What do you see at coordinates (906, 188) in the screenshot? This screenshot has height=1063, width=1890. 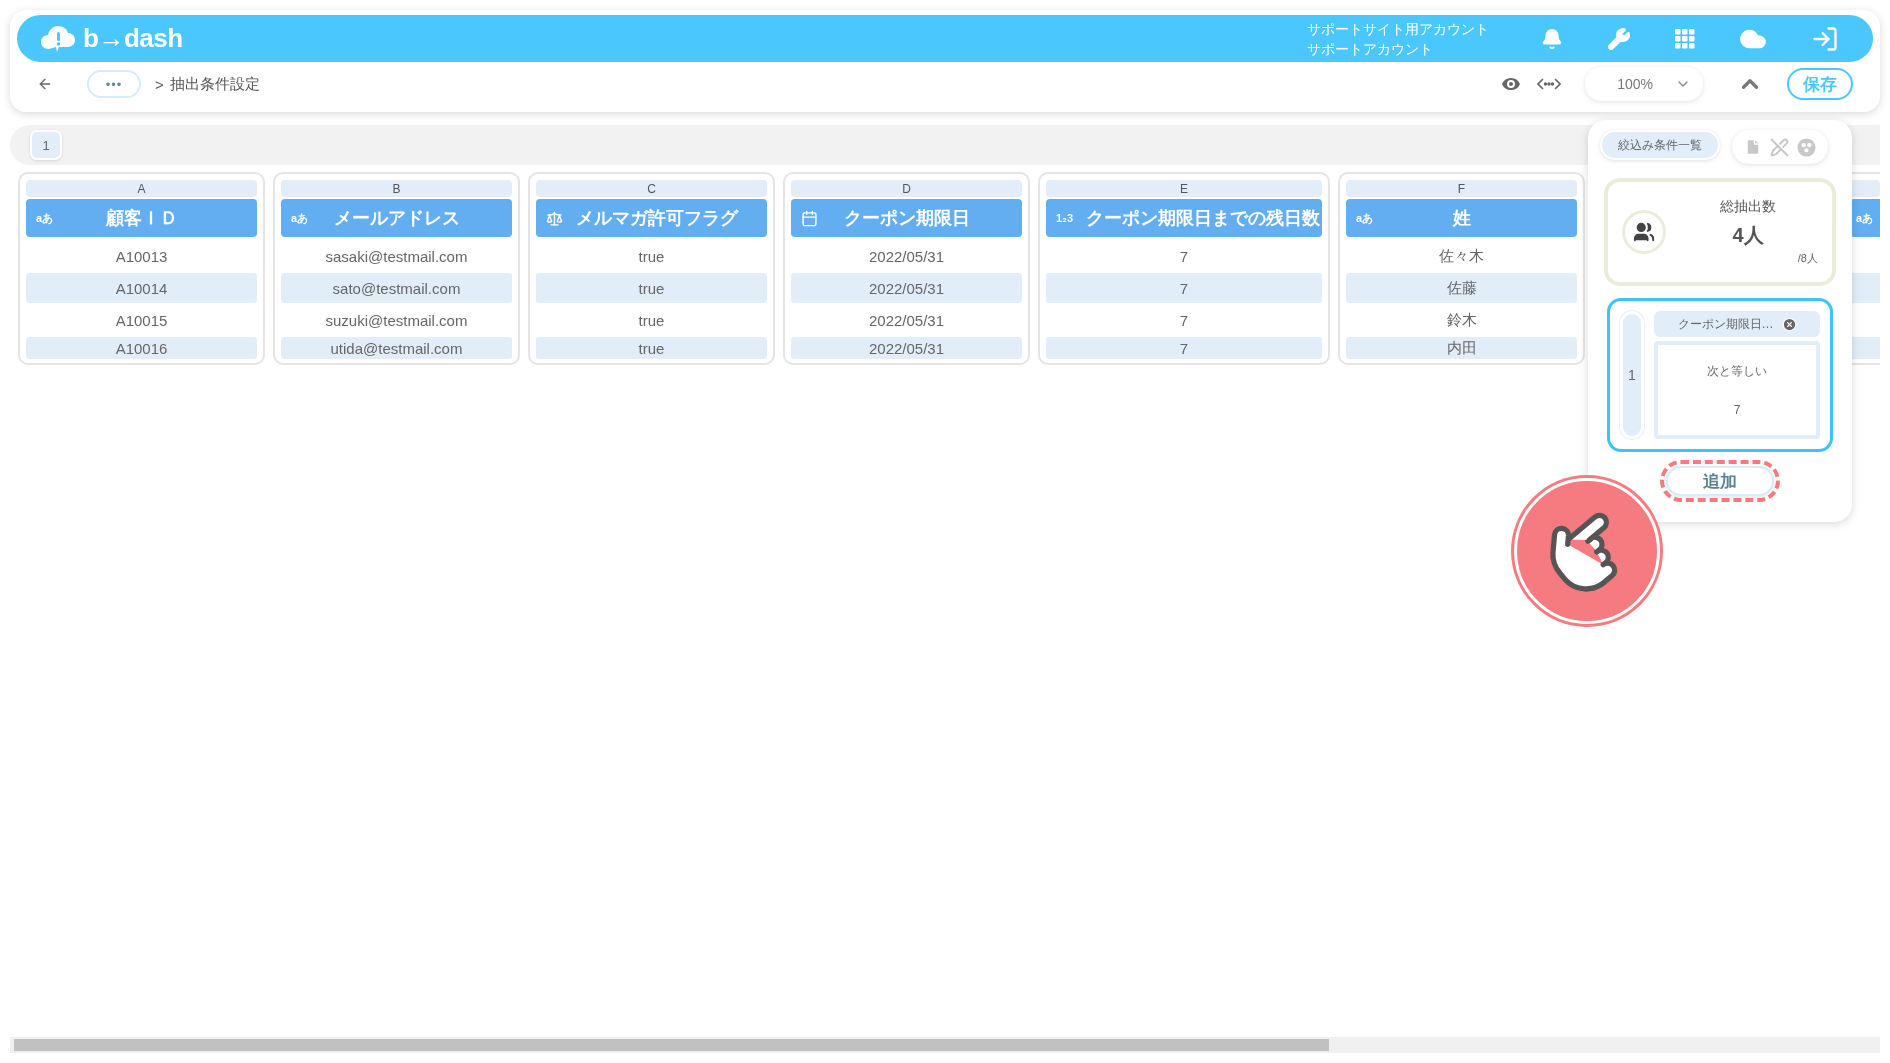 I see `column-letter: D` at bounding box center [906, 188].